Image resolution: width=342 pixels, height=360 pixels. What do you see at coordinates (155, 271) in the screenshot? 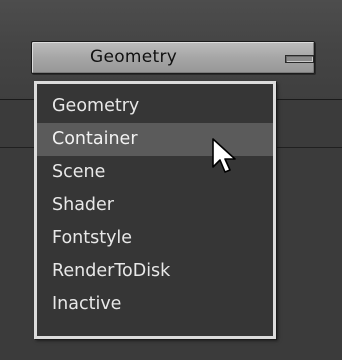
I see `menu-item-rendertodisk: RenderToDisk` at bounding box center [155, 271].